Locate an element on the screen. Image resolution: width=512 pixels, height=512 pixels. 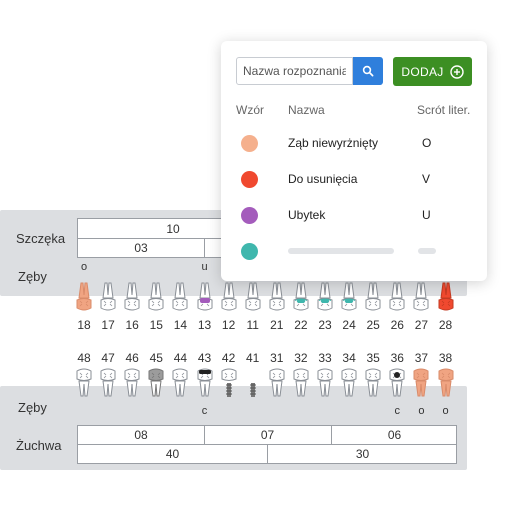
diagnosis-name: Ząb niewyrżnięty is located at coordinates (333, 143).